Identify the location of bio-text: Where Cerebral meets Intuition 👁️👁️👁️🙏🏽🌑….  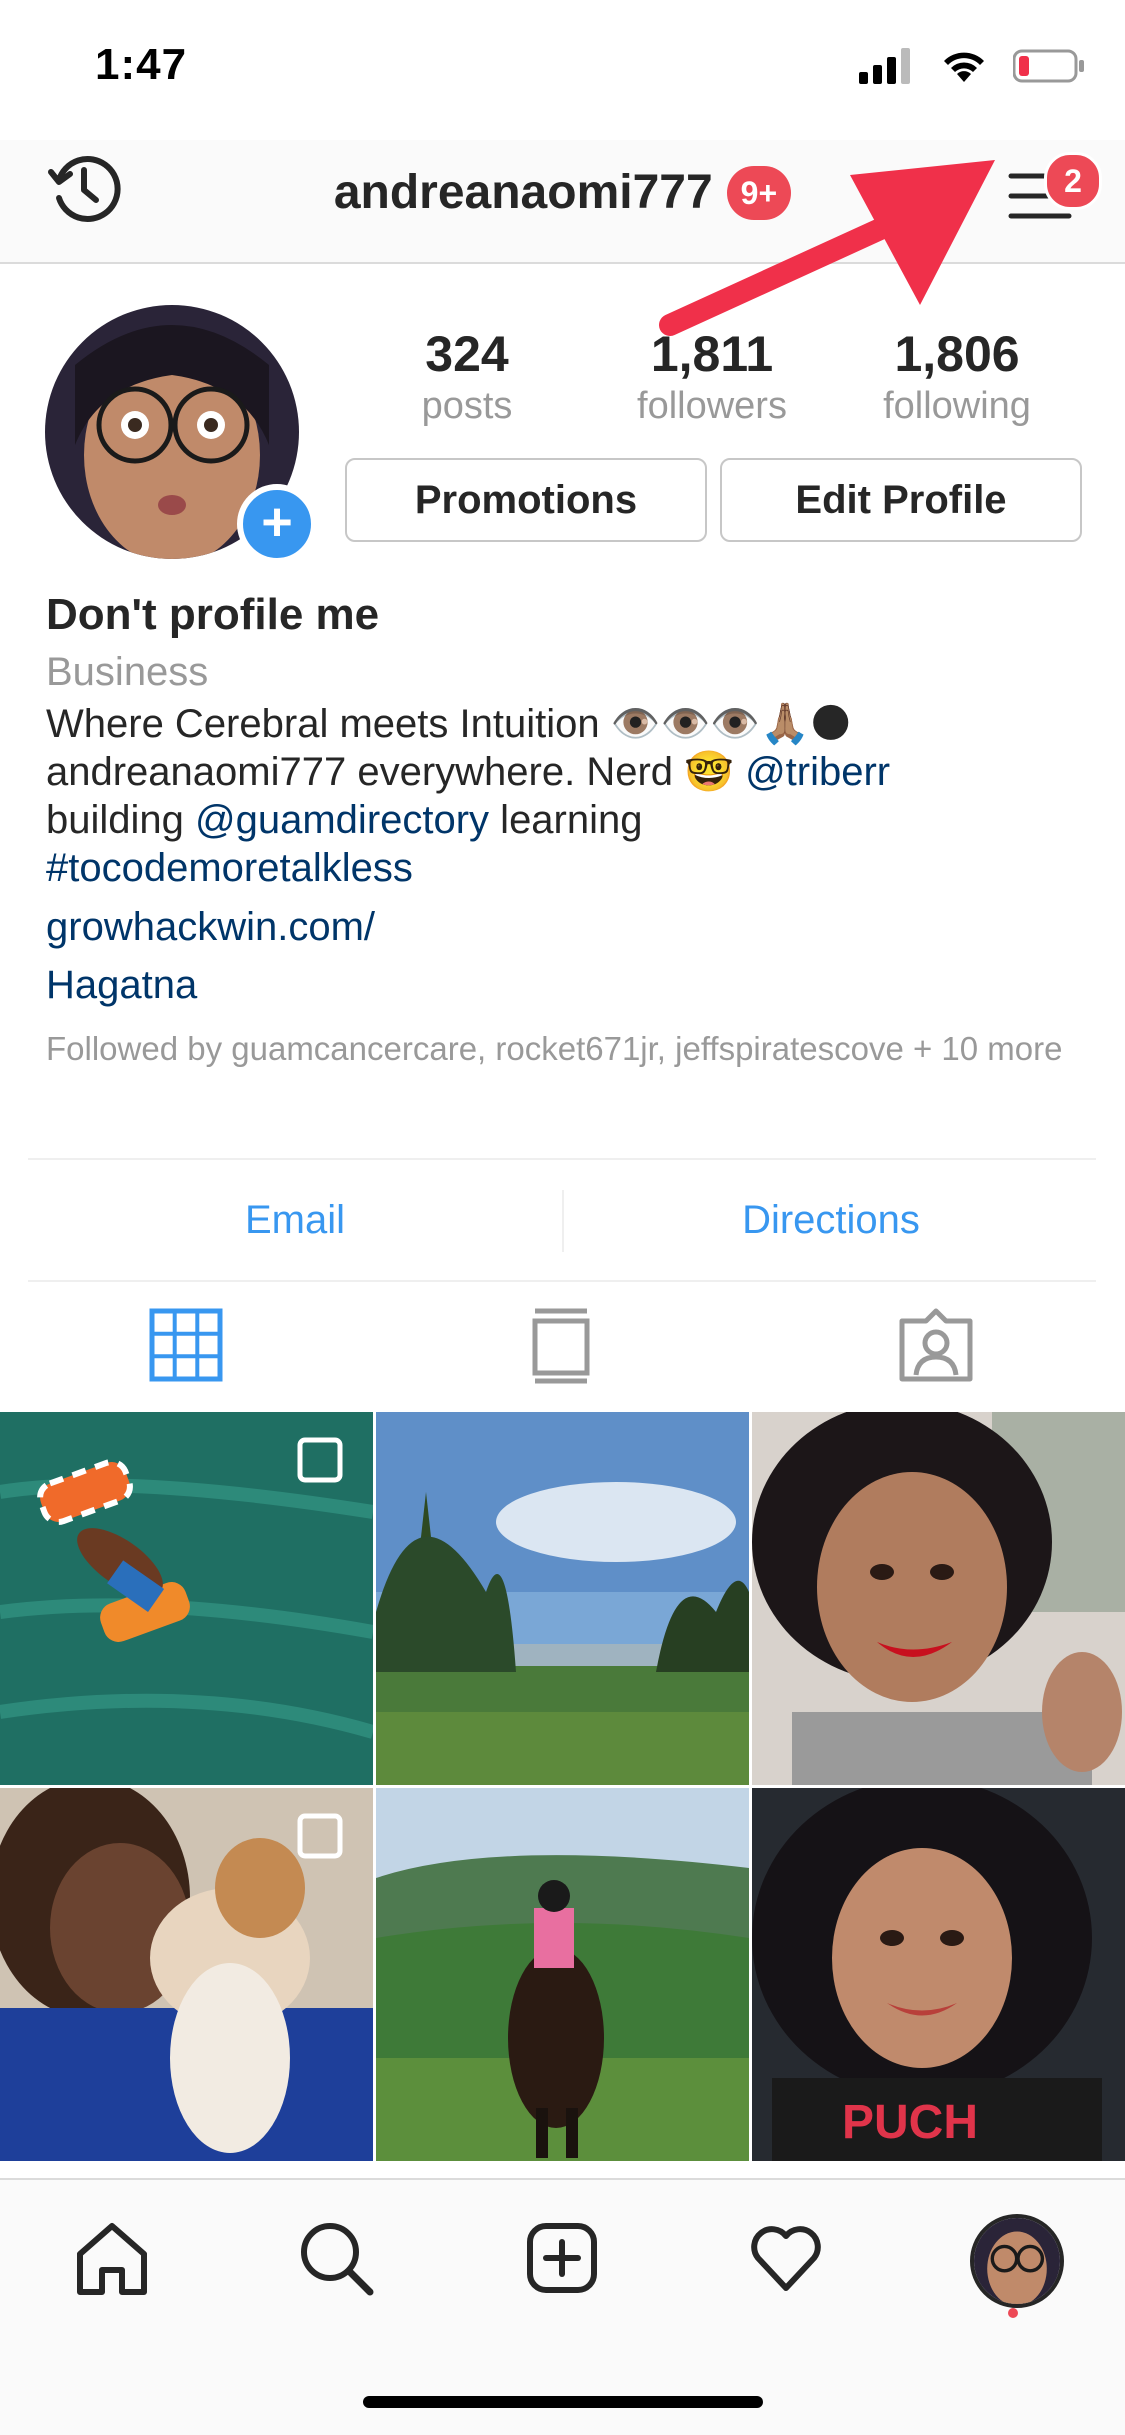
(561, 796).